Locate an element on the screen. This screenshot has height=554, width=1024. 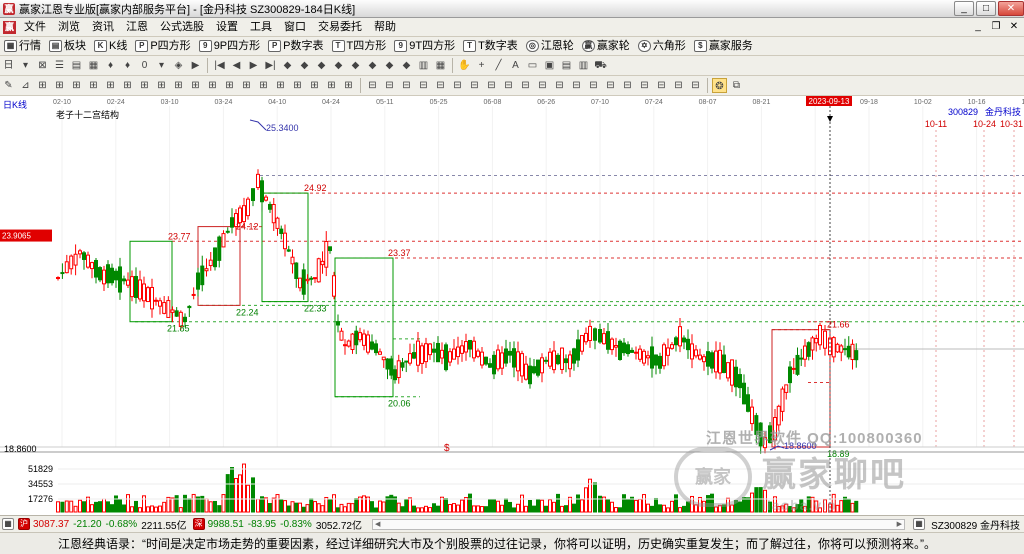
hand-icon: ✋ is located at coordinates (464, 65).